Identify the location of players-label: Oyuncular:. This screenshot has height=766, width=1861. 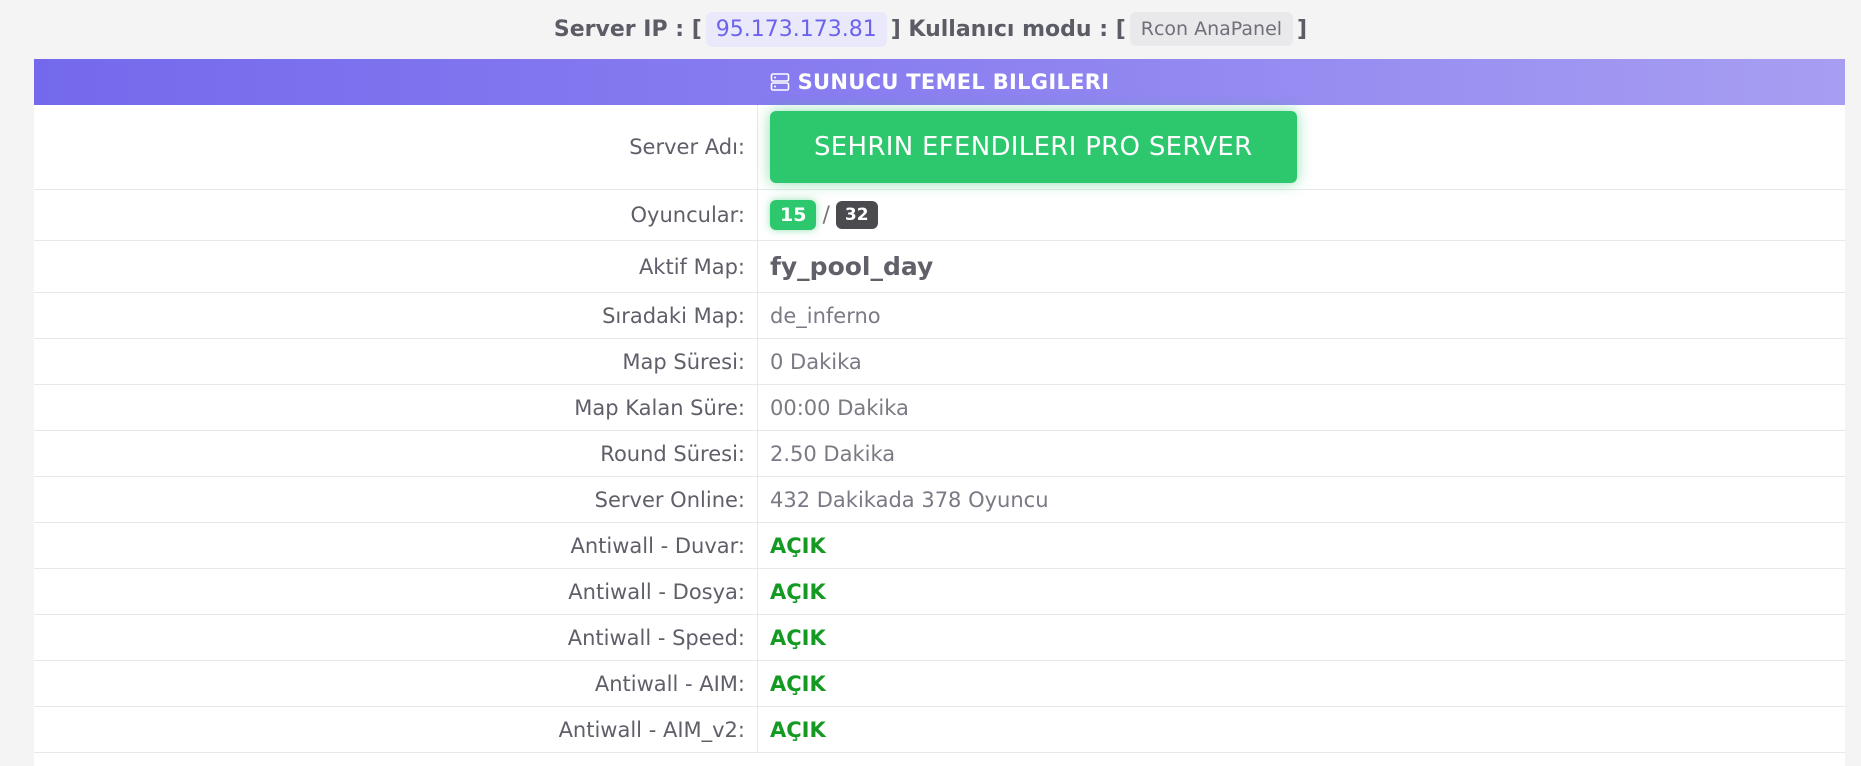
(396, 215).